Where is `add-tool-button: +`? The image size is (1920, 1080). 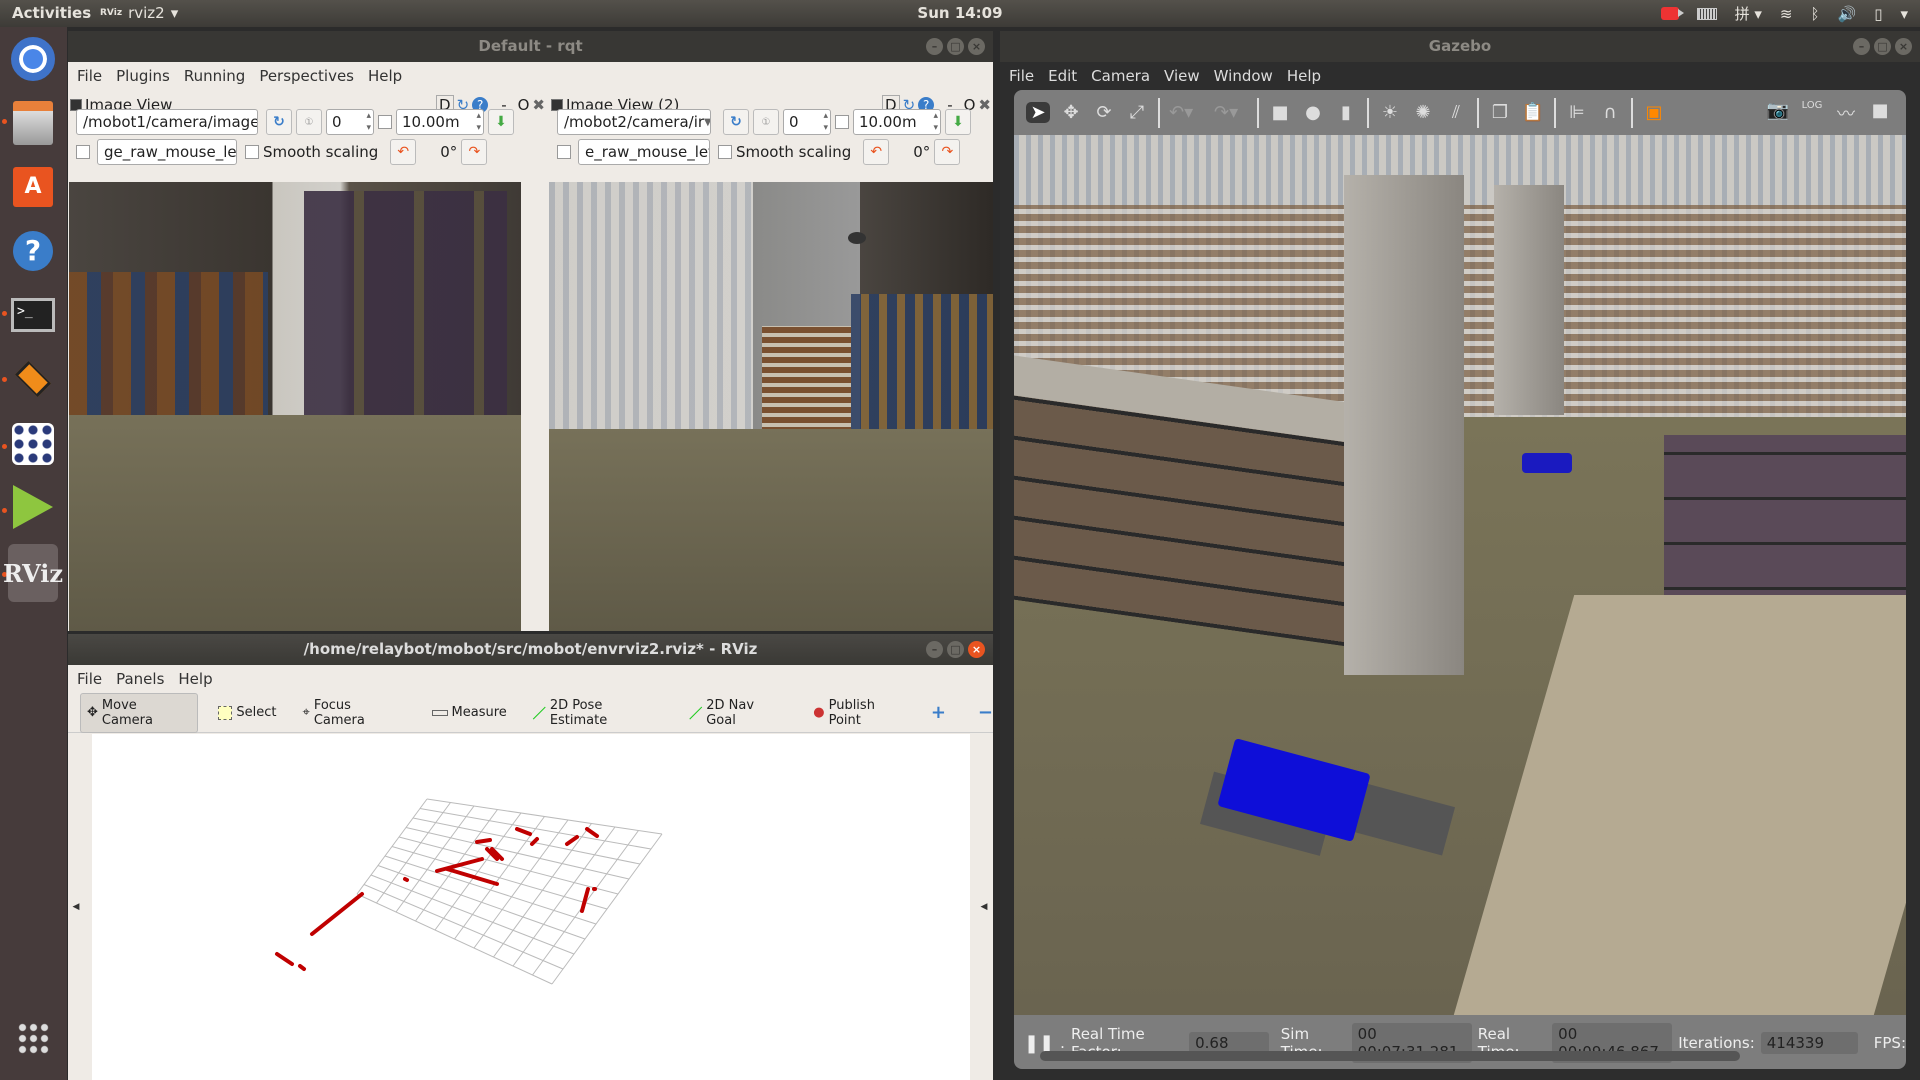
add-tool-button: + is located at coordinates (938, 712).